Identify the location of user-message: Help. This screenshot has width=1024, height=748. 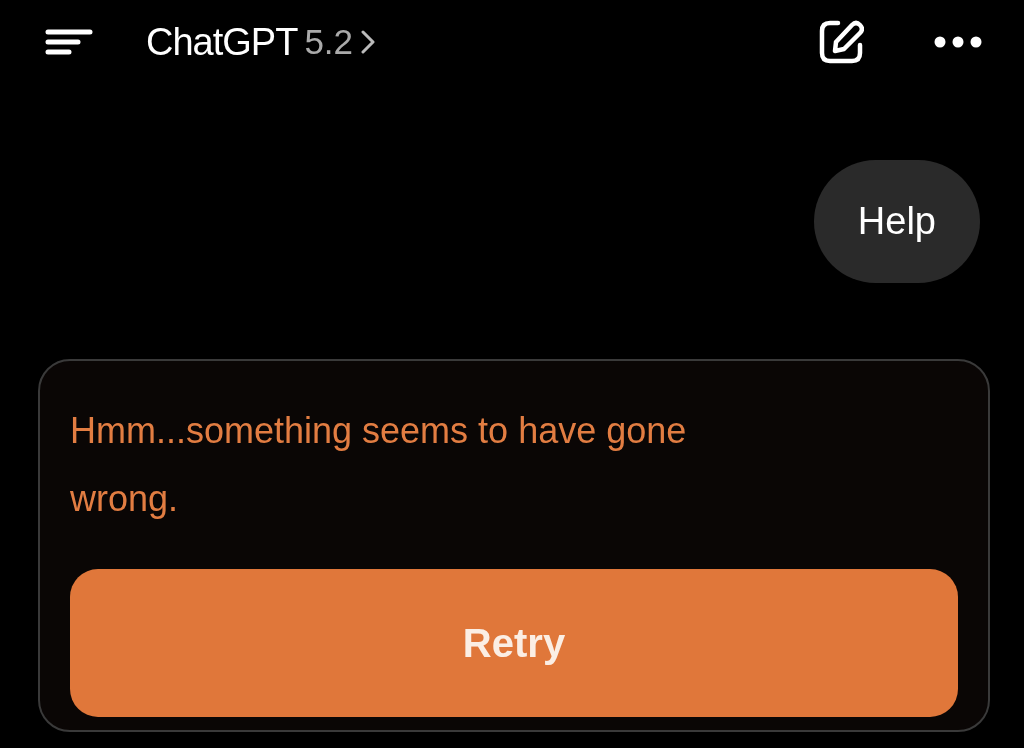
(896, 221).